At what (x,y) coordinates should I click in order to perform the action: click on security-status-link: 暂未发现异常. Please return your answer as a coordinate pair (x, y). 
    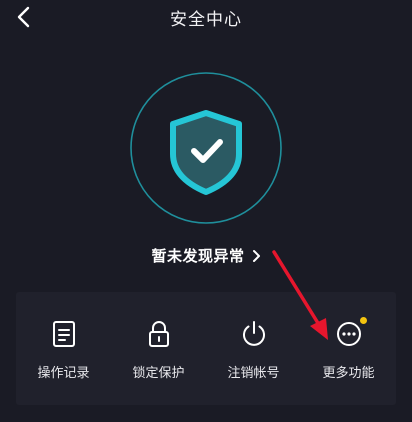
    Looking at the image, I should click on (206, 255).